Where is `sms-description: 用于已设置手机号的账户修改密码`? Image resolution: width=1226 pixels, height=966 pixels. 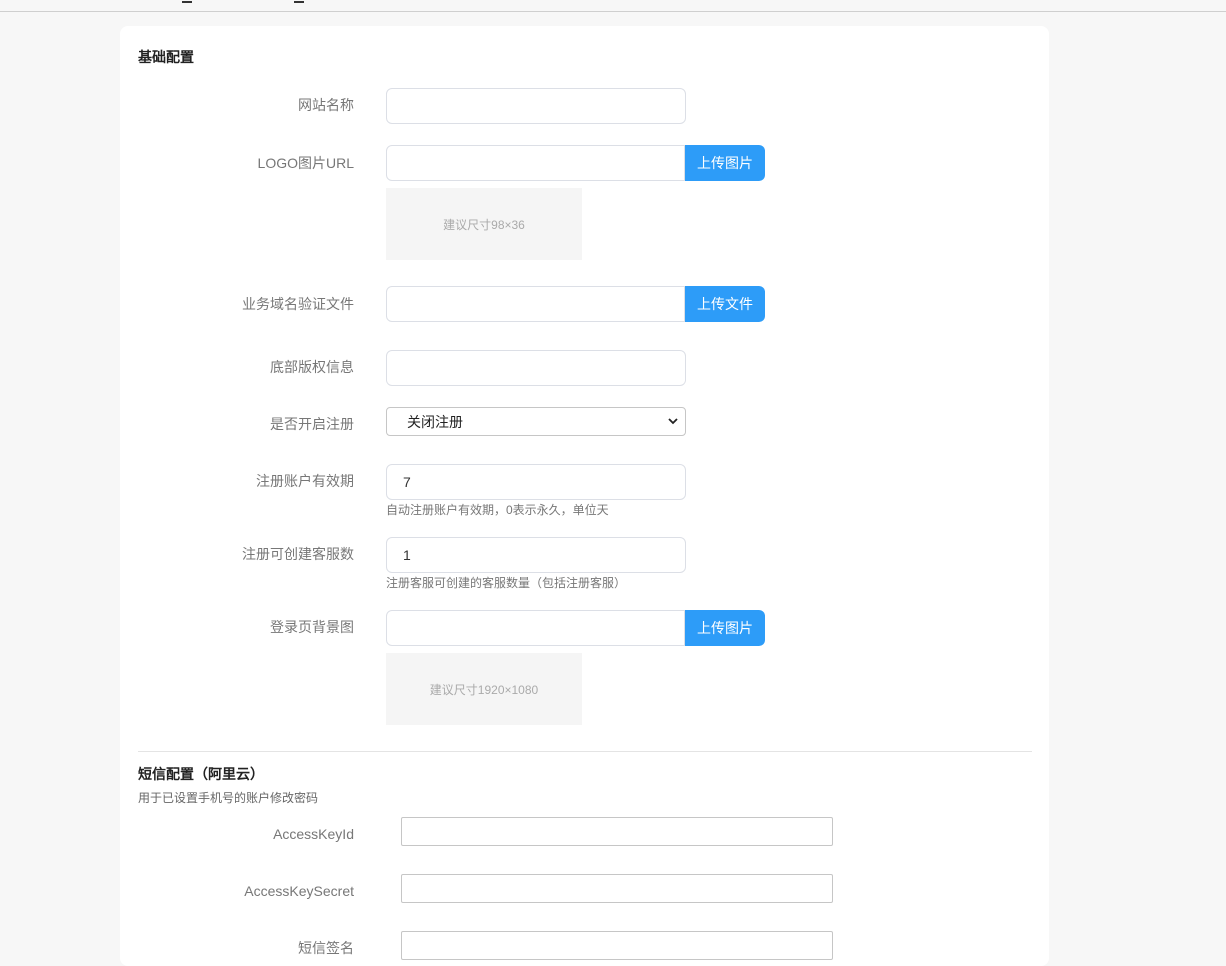 sms-description: 用于已设置手机号的账户修改密码 is located at coordinates (228, 798).